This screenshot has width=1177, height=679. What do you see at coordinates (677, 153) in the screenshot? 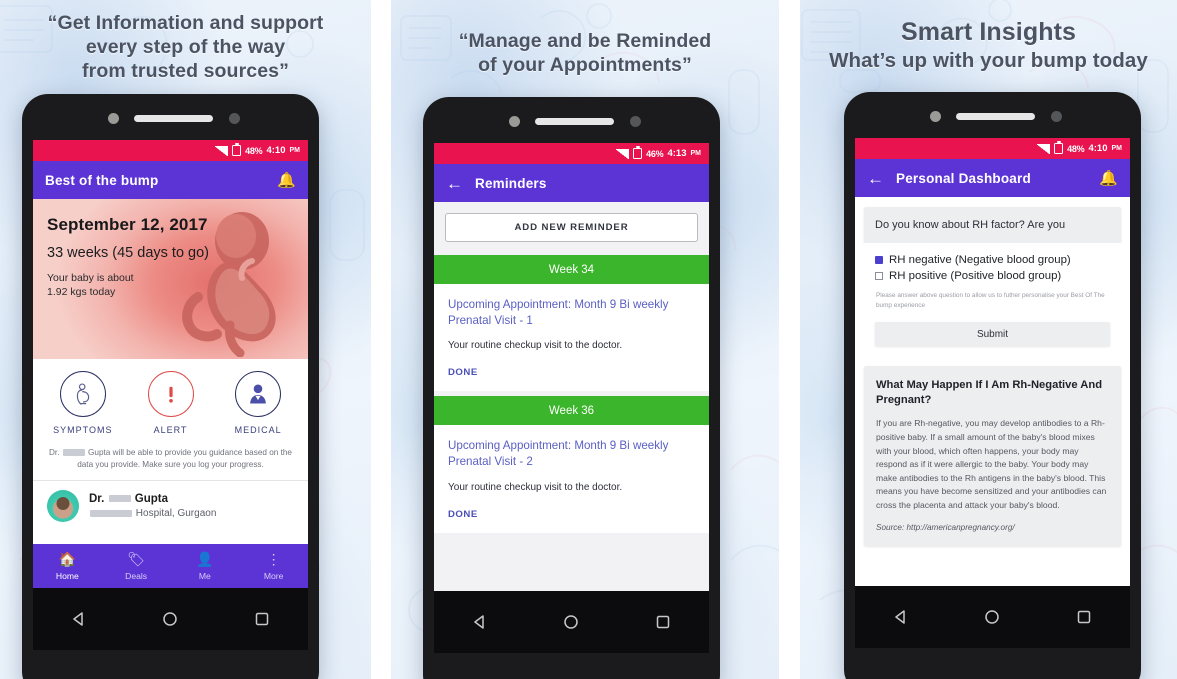
I see `status-time: 4:13` at bounding box center [677, 153].